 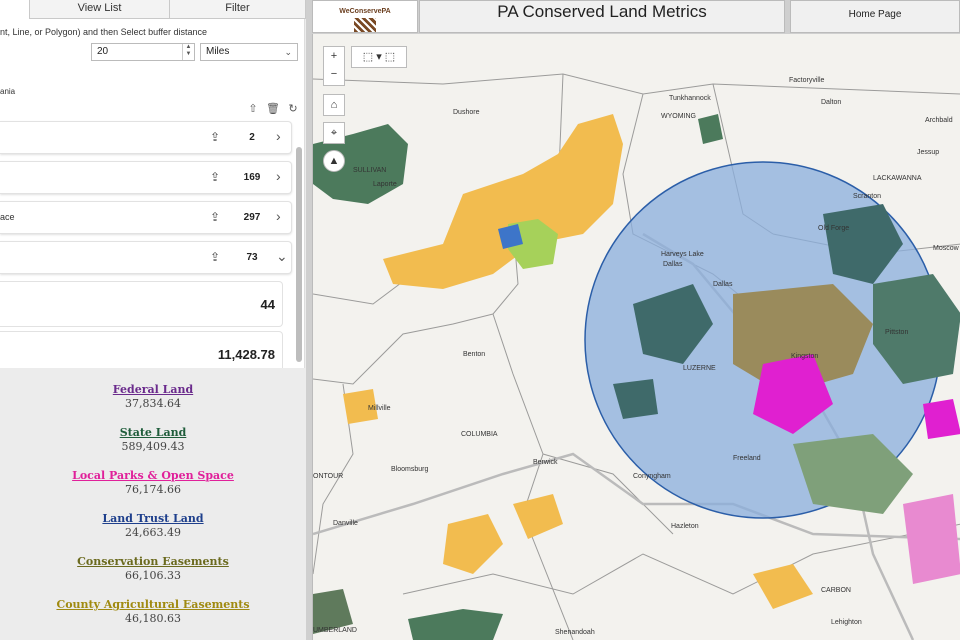 I want to click on legend-value: 76,174.66, so click(x=153, y=489).